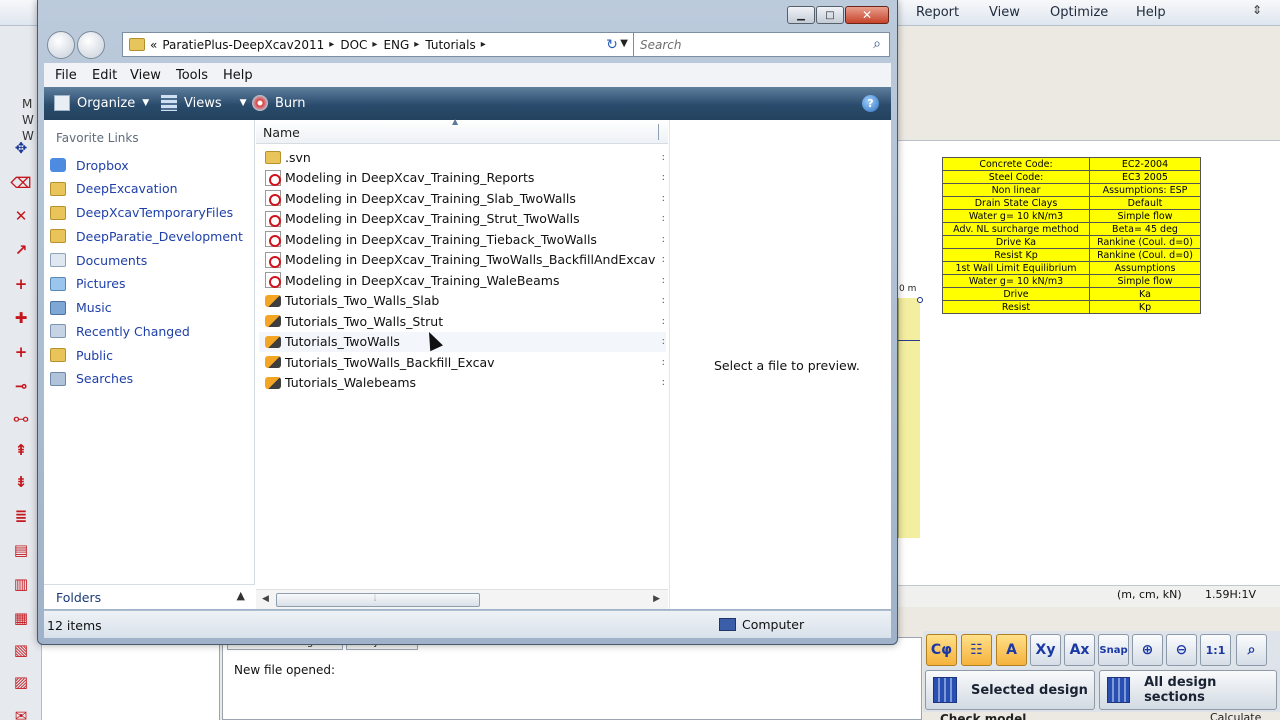 This screenshot has width=1280, height=720. I want to click on text-button: A, so click(1011, 650).